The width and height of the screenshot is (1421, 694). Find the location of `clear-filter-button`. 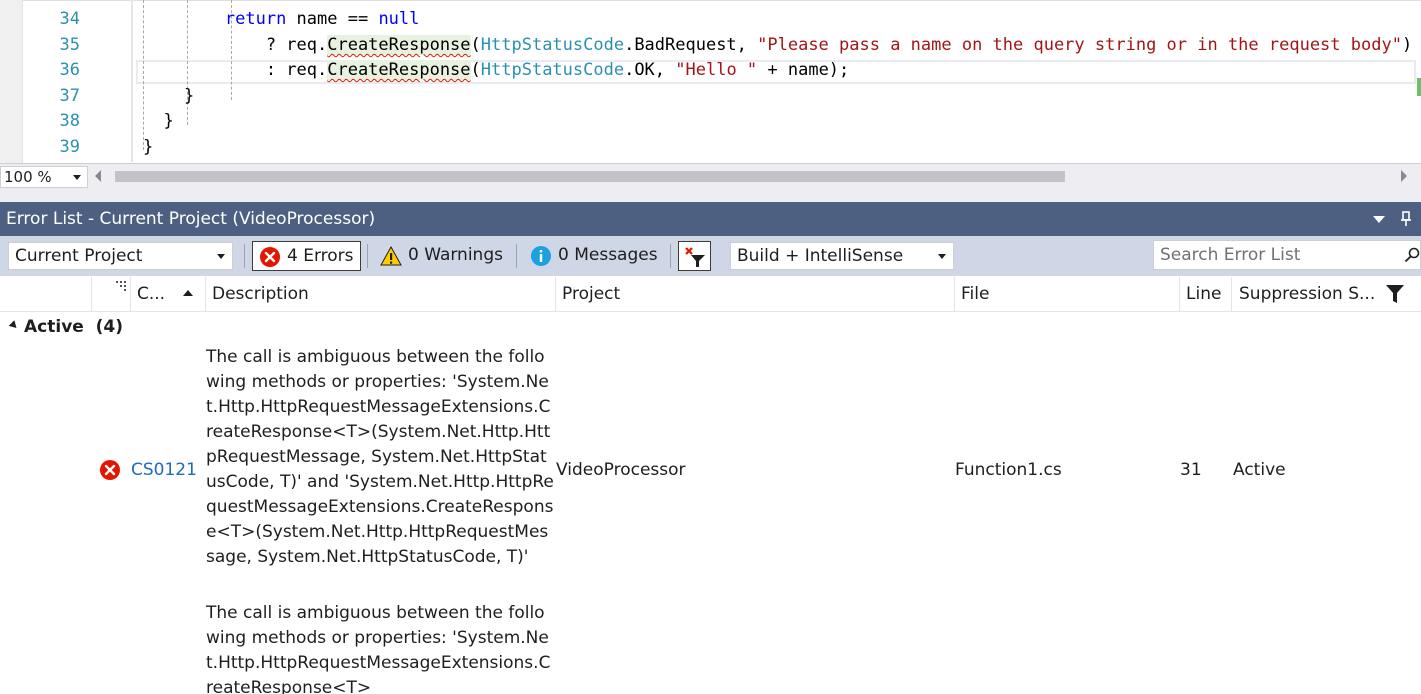

clear-filter-button is located at coordinates (694, 256).